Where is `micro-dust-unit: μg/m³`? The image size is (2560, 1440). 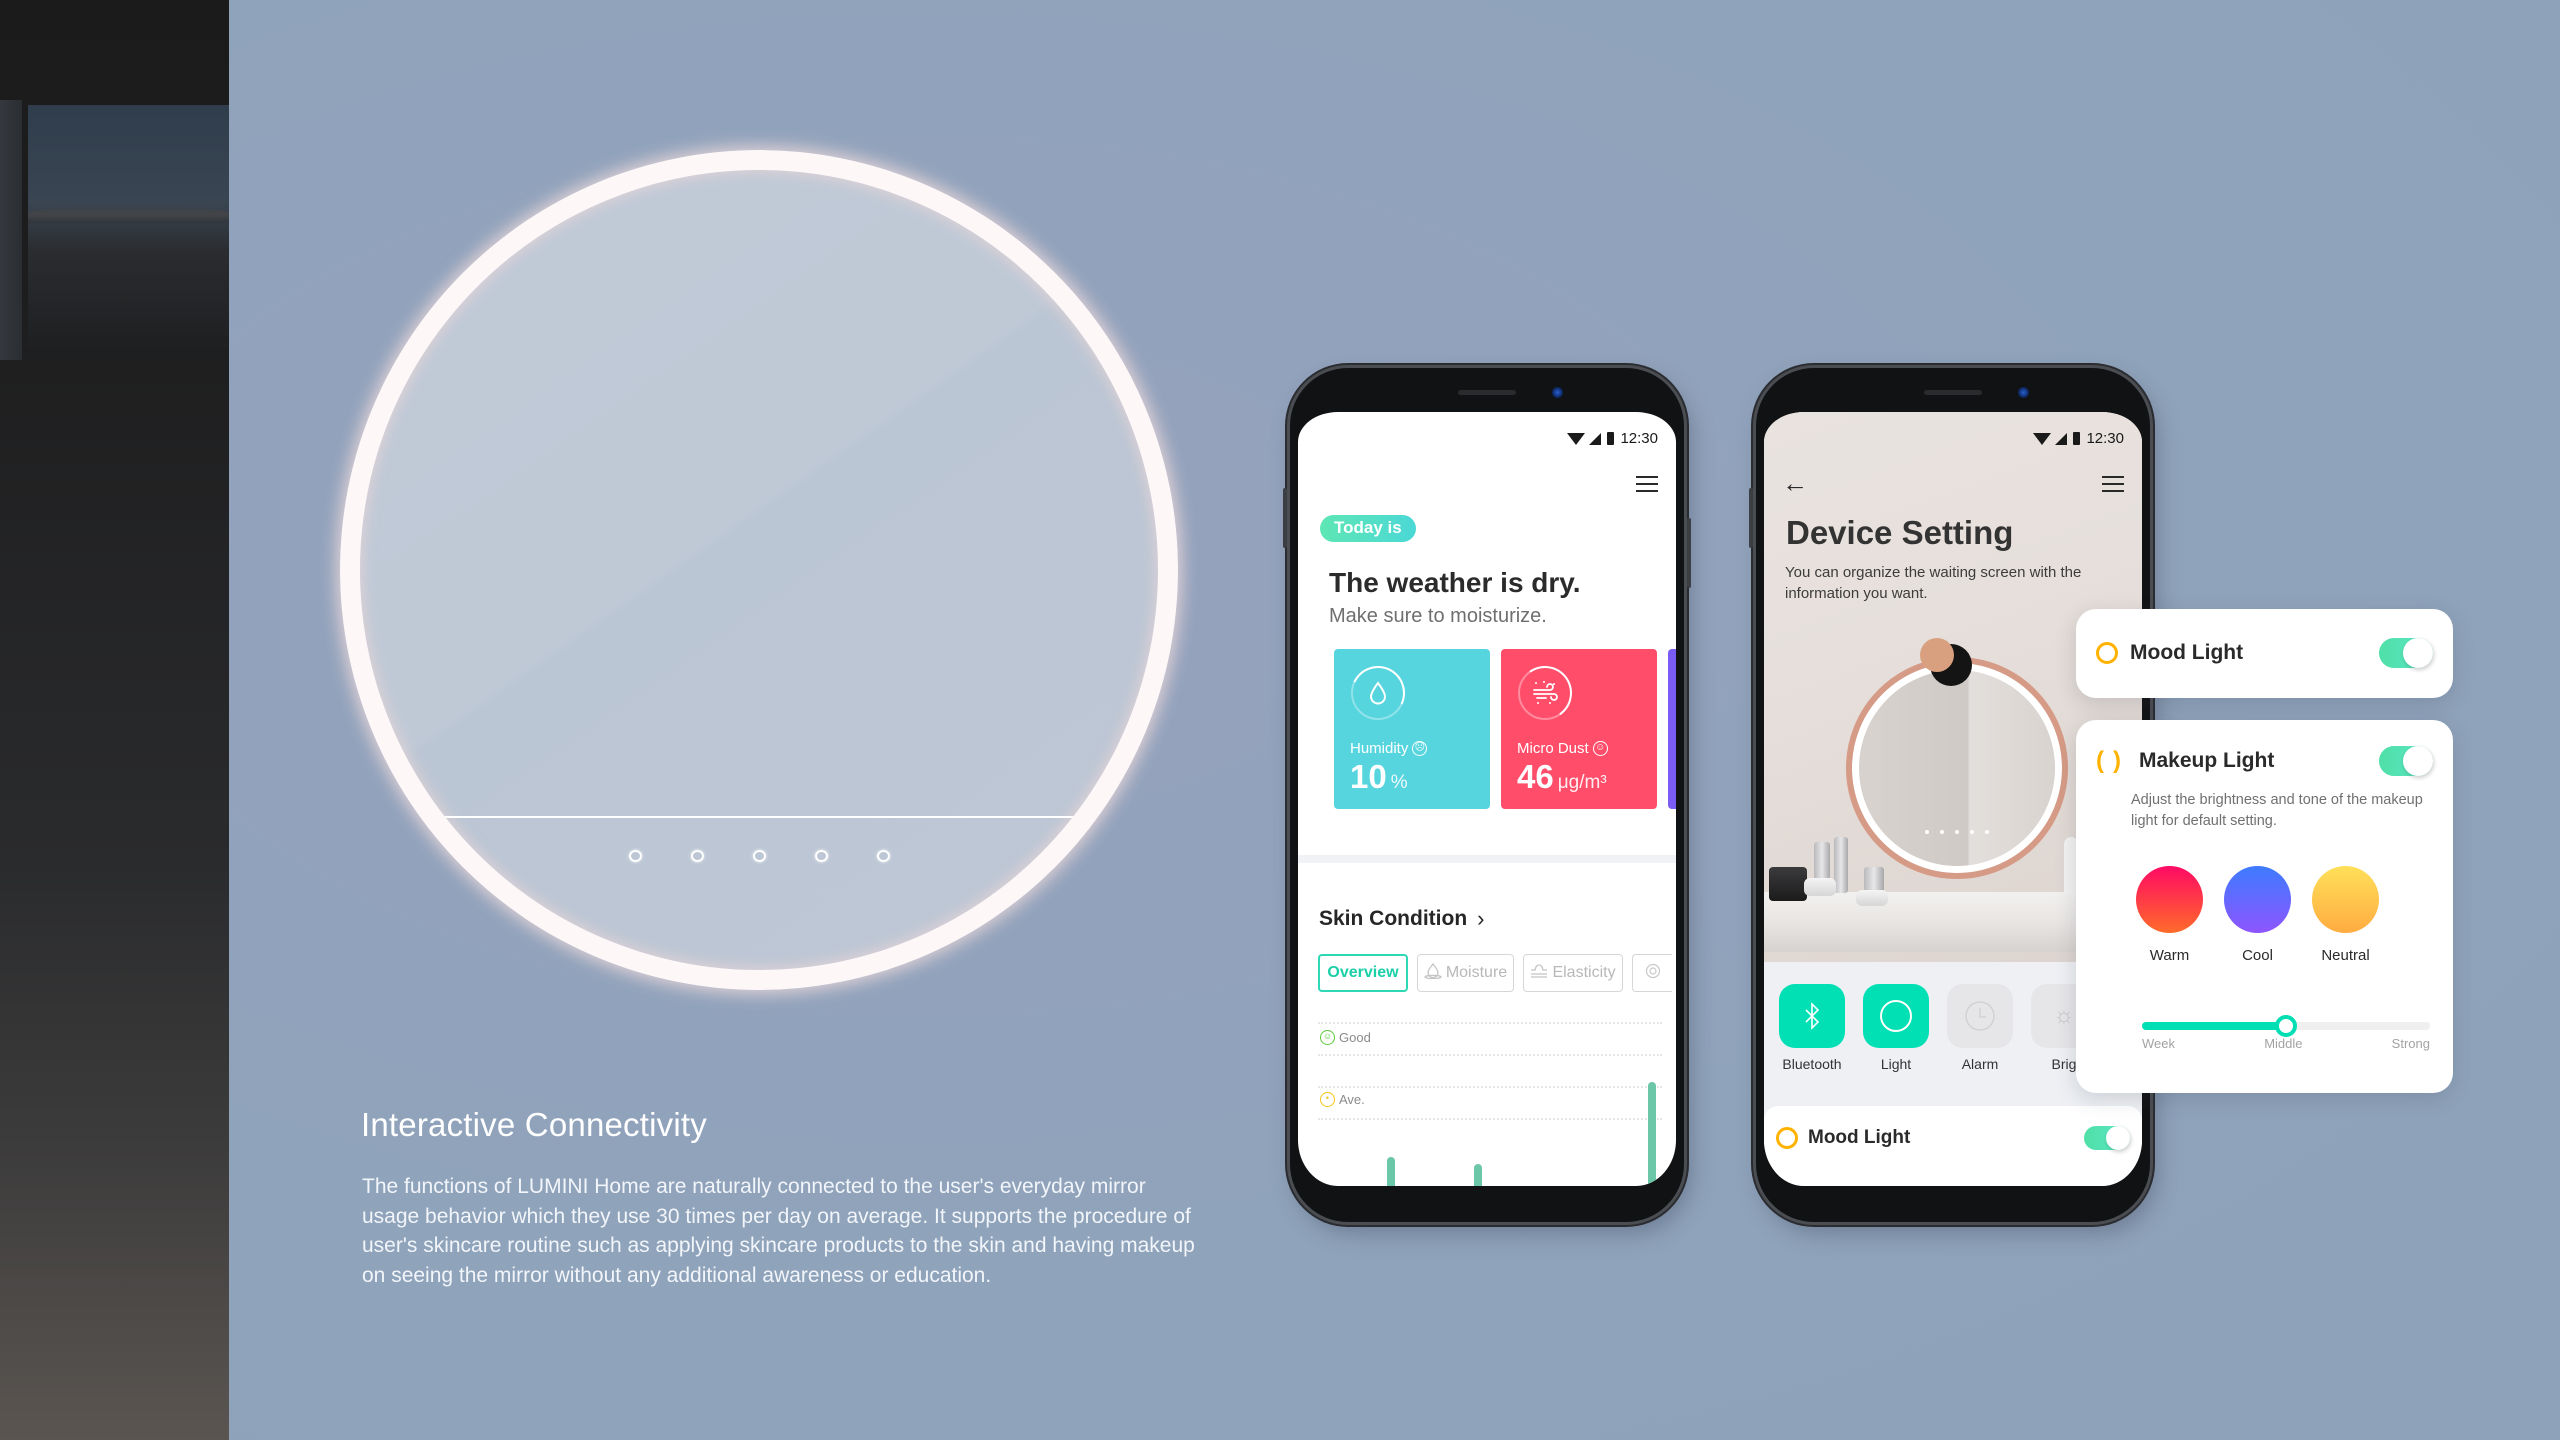
micro-dust-unit: μg/m³ is located at coordinates (1582, 782).